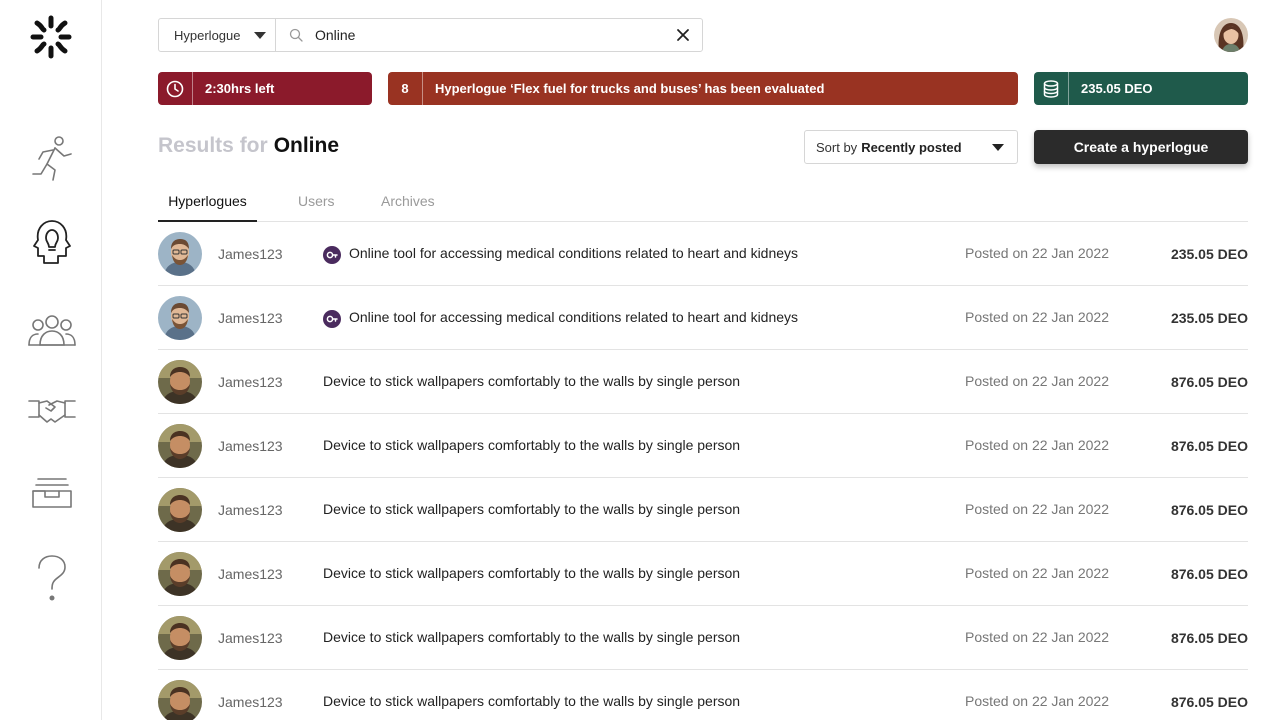 This screenshot has width=1280, height=720. Describe the element at coordinates (52, 330) in the screenshot. I see `people-group-icon` at that location.